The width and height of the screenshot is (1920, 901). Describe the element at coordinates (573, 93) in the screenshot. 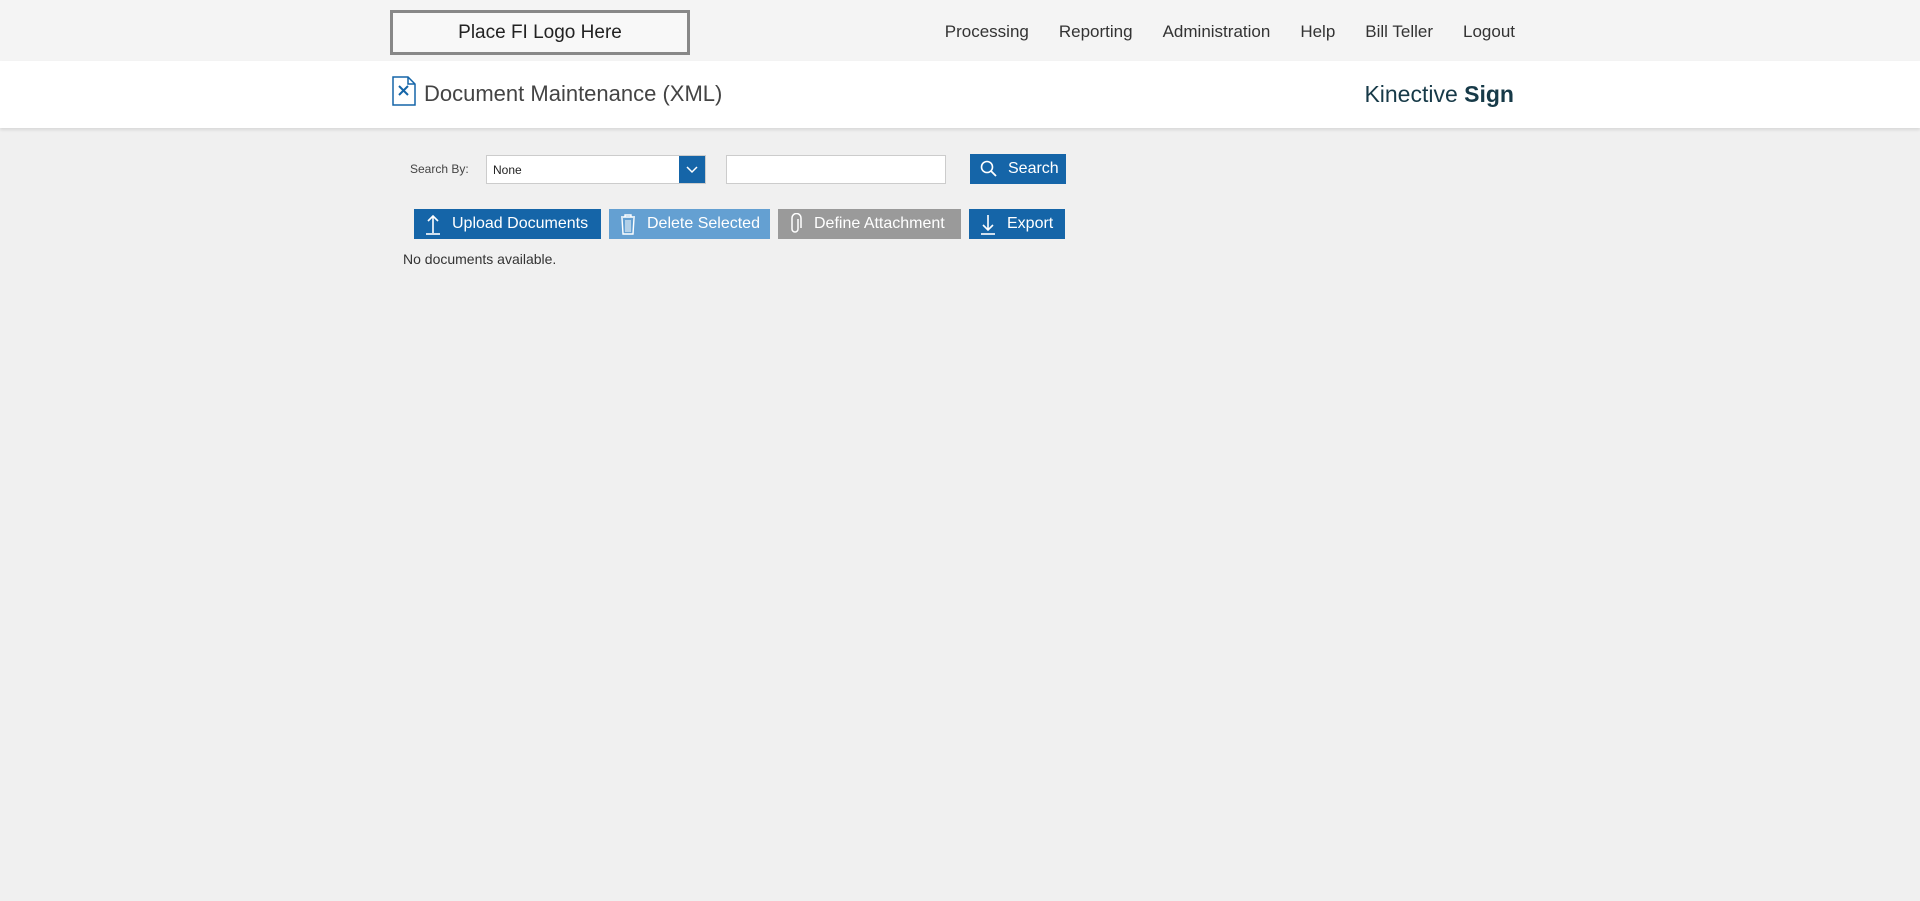

I see `page-title: Document Maintenance (XML)` at that location.